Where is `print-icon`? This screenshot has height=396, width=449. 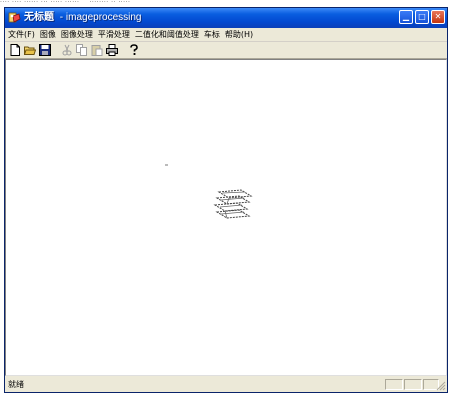 print-icon is located at coordinates (112, 50).